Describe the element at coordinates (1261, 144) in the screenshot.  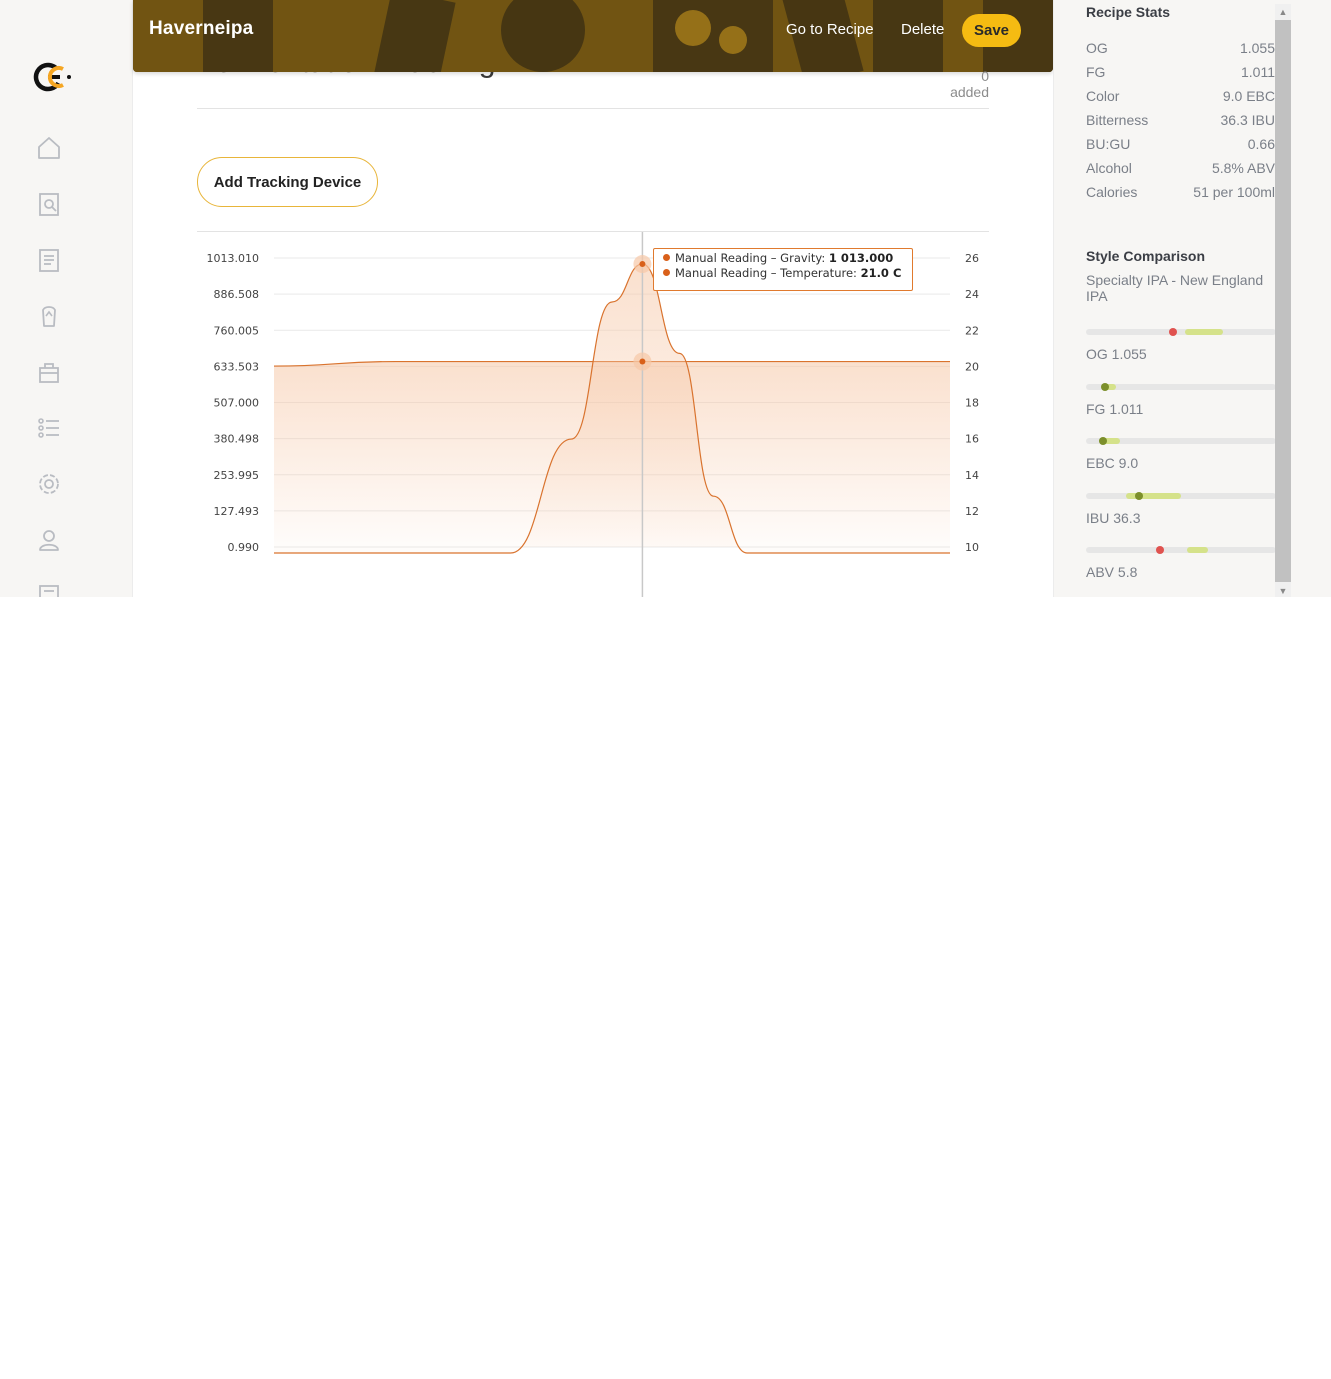
I see `stat-value: 0.66` at that location.